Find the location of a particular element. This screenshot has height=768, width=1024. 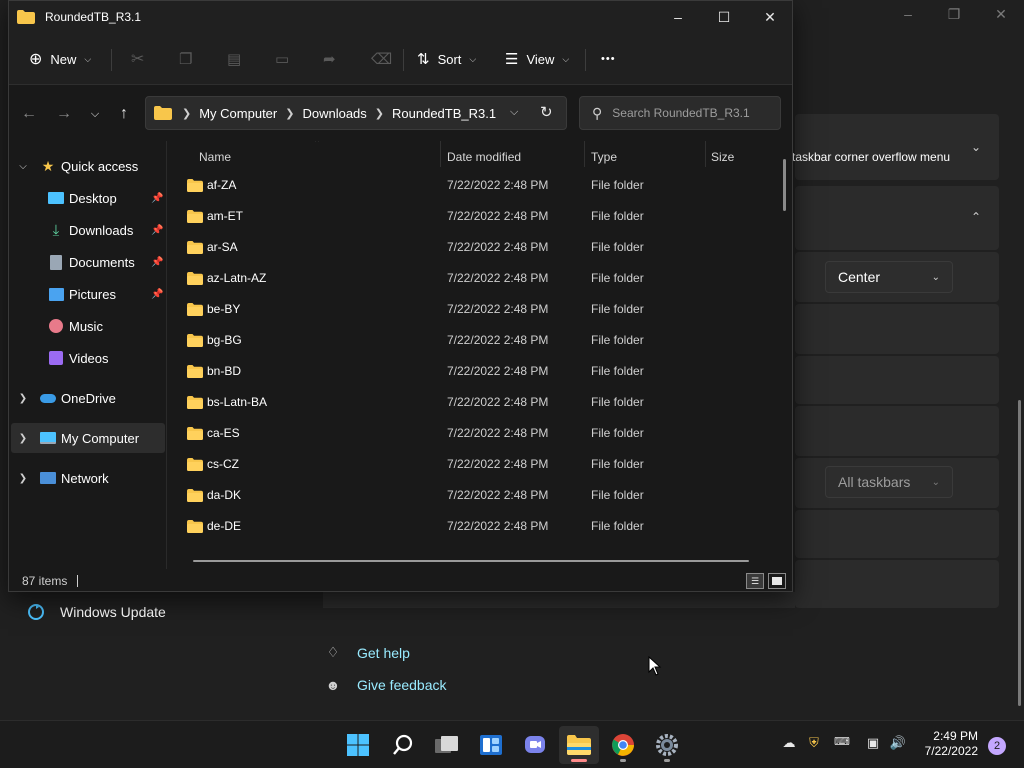

new-button: ⊕ New ⌵ is located at coordinates (60, 59).